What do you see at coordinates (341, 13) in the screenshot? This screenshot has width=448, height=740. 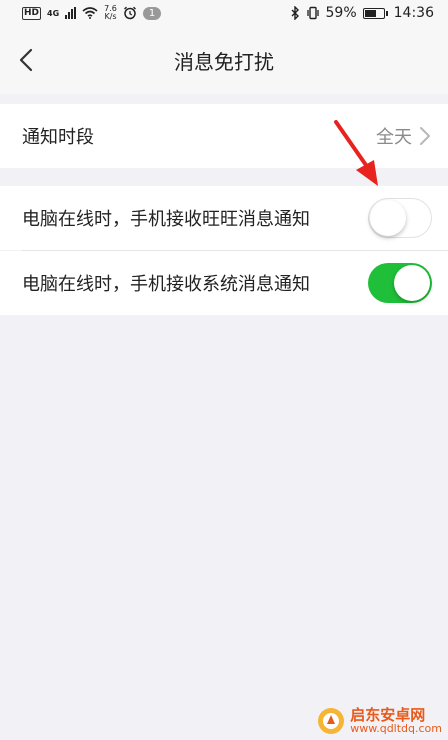 I see `battery-percent: 59%` at bounding box center [341, 13].